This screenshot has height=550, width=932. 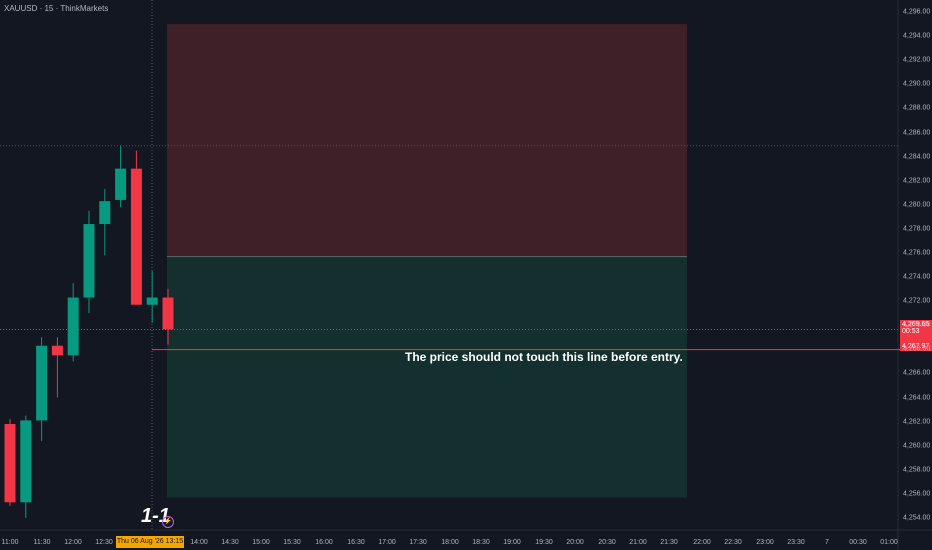 What do you see at coordinates (73, 542) in the screenshot?
I see `time-tick-label: 12:00` at bounding box center [73, 542].